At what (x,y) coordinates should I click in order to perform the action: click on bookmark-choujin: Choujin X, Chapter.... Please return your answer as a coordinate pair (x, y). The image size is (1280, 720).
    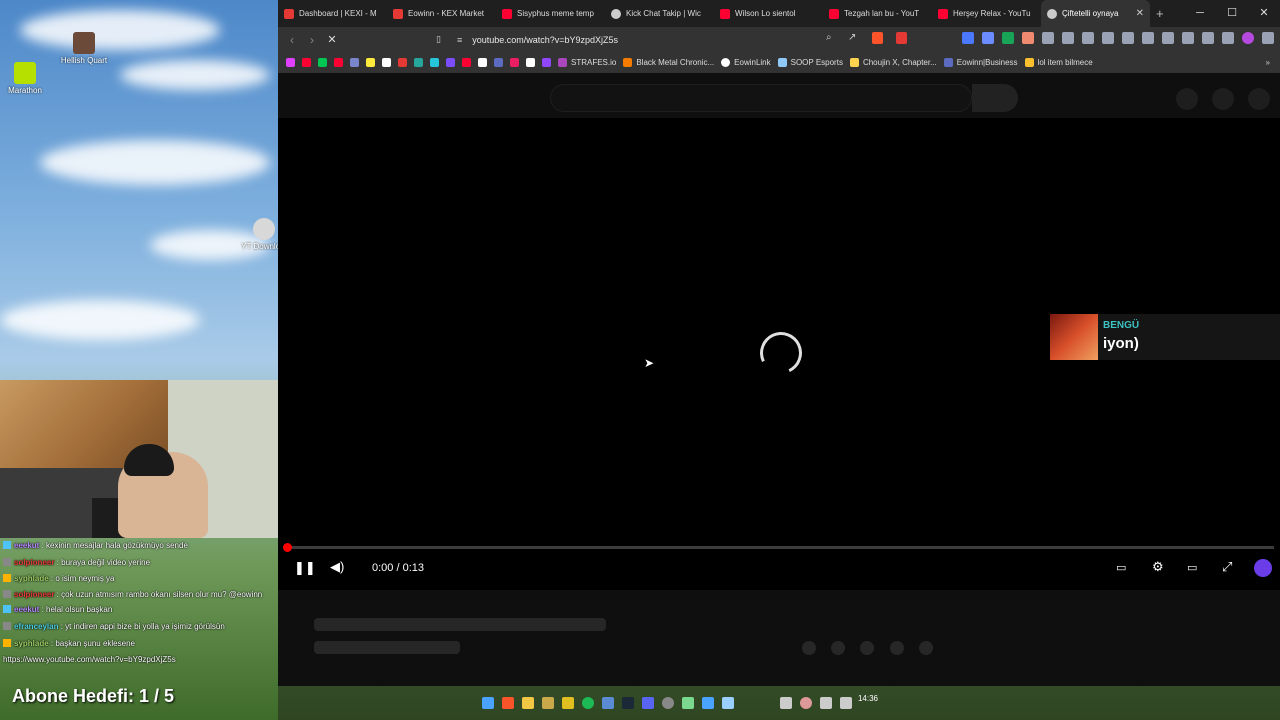
    Looking at the image, I should click on (893, 62).